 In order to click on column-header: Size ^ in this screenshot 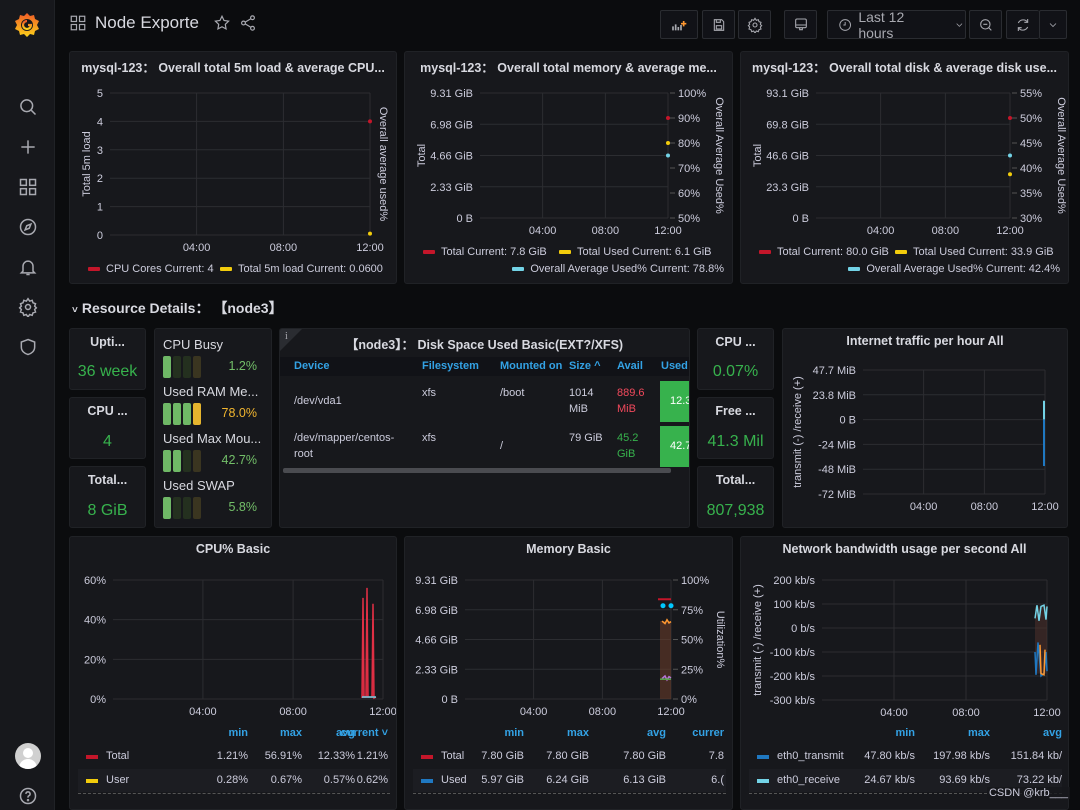, I will do `click(585, 366)`.